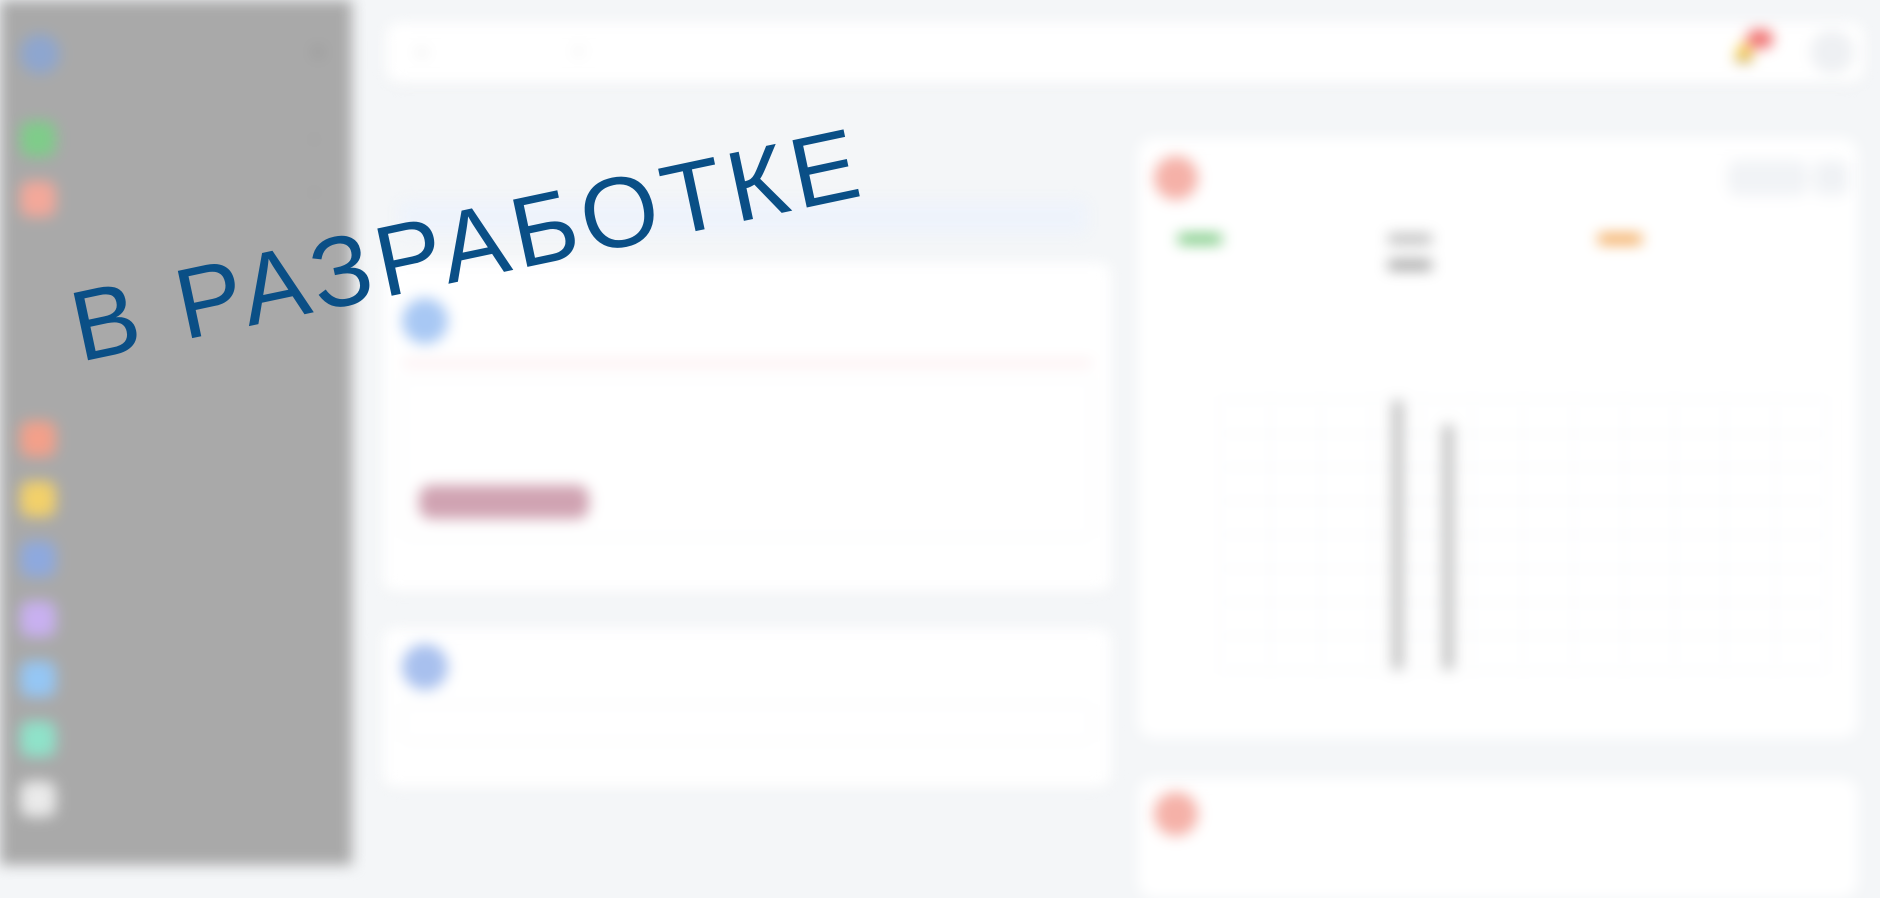  Describe the element at coordinates (318, 54) in the screenshot. I see `collapse-sidebar-icon: ≡` at that location.